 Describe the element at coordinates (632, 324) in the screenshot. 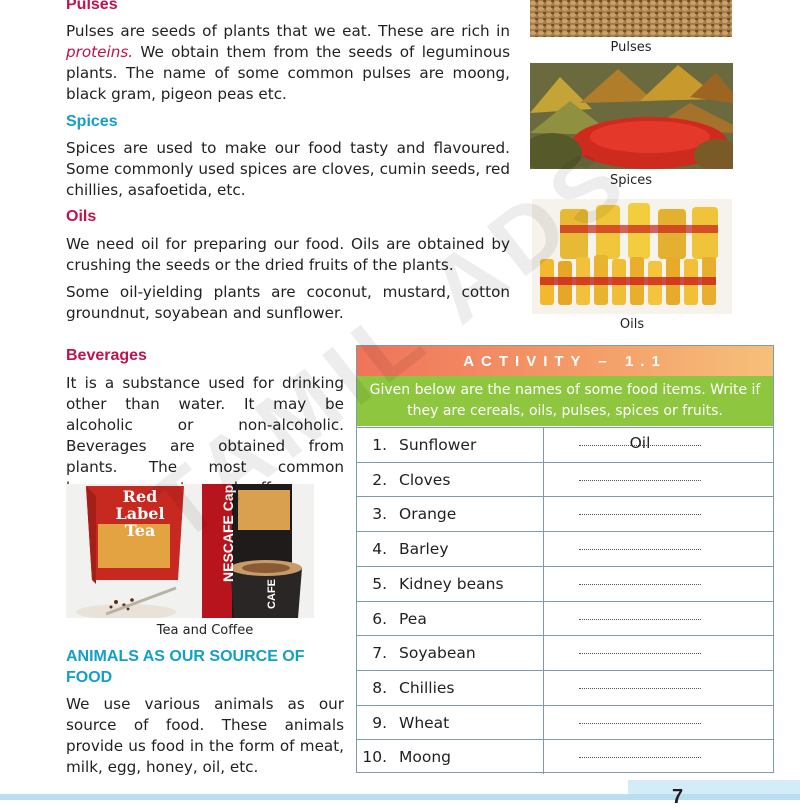

I see `oils-caption: Oils` at that location.